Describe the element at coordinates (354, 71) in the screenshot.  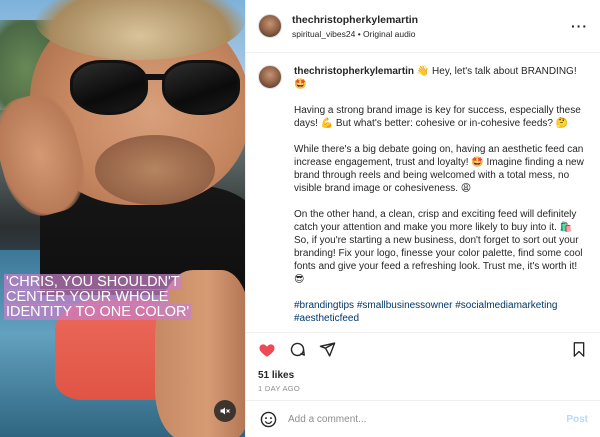
I see `caption-username: thechristopherkylemartin` at that location.